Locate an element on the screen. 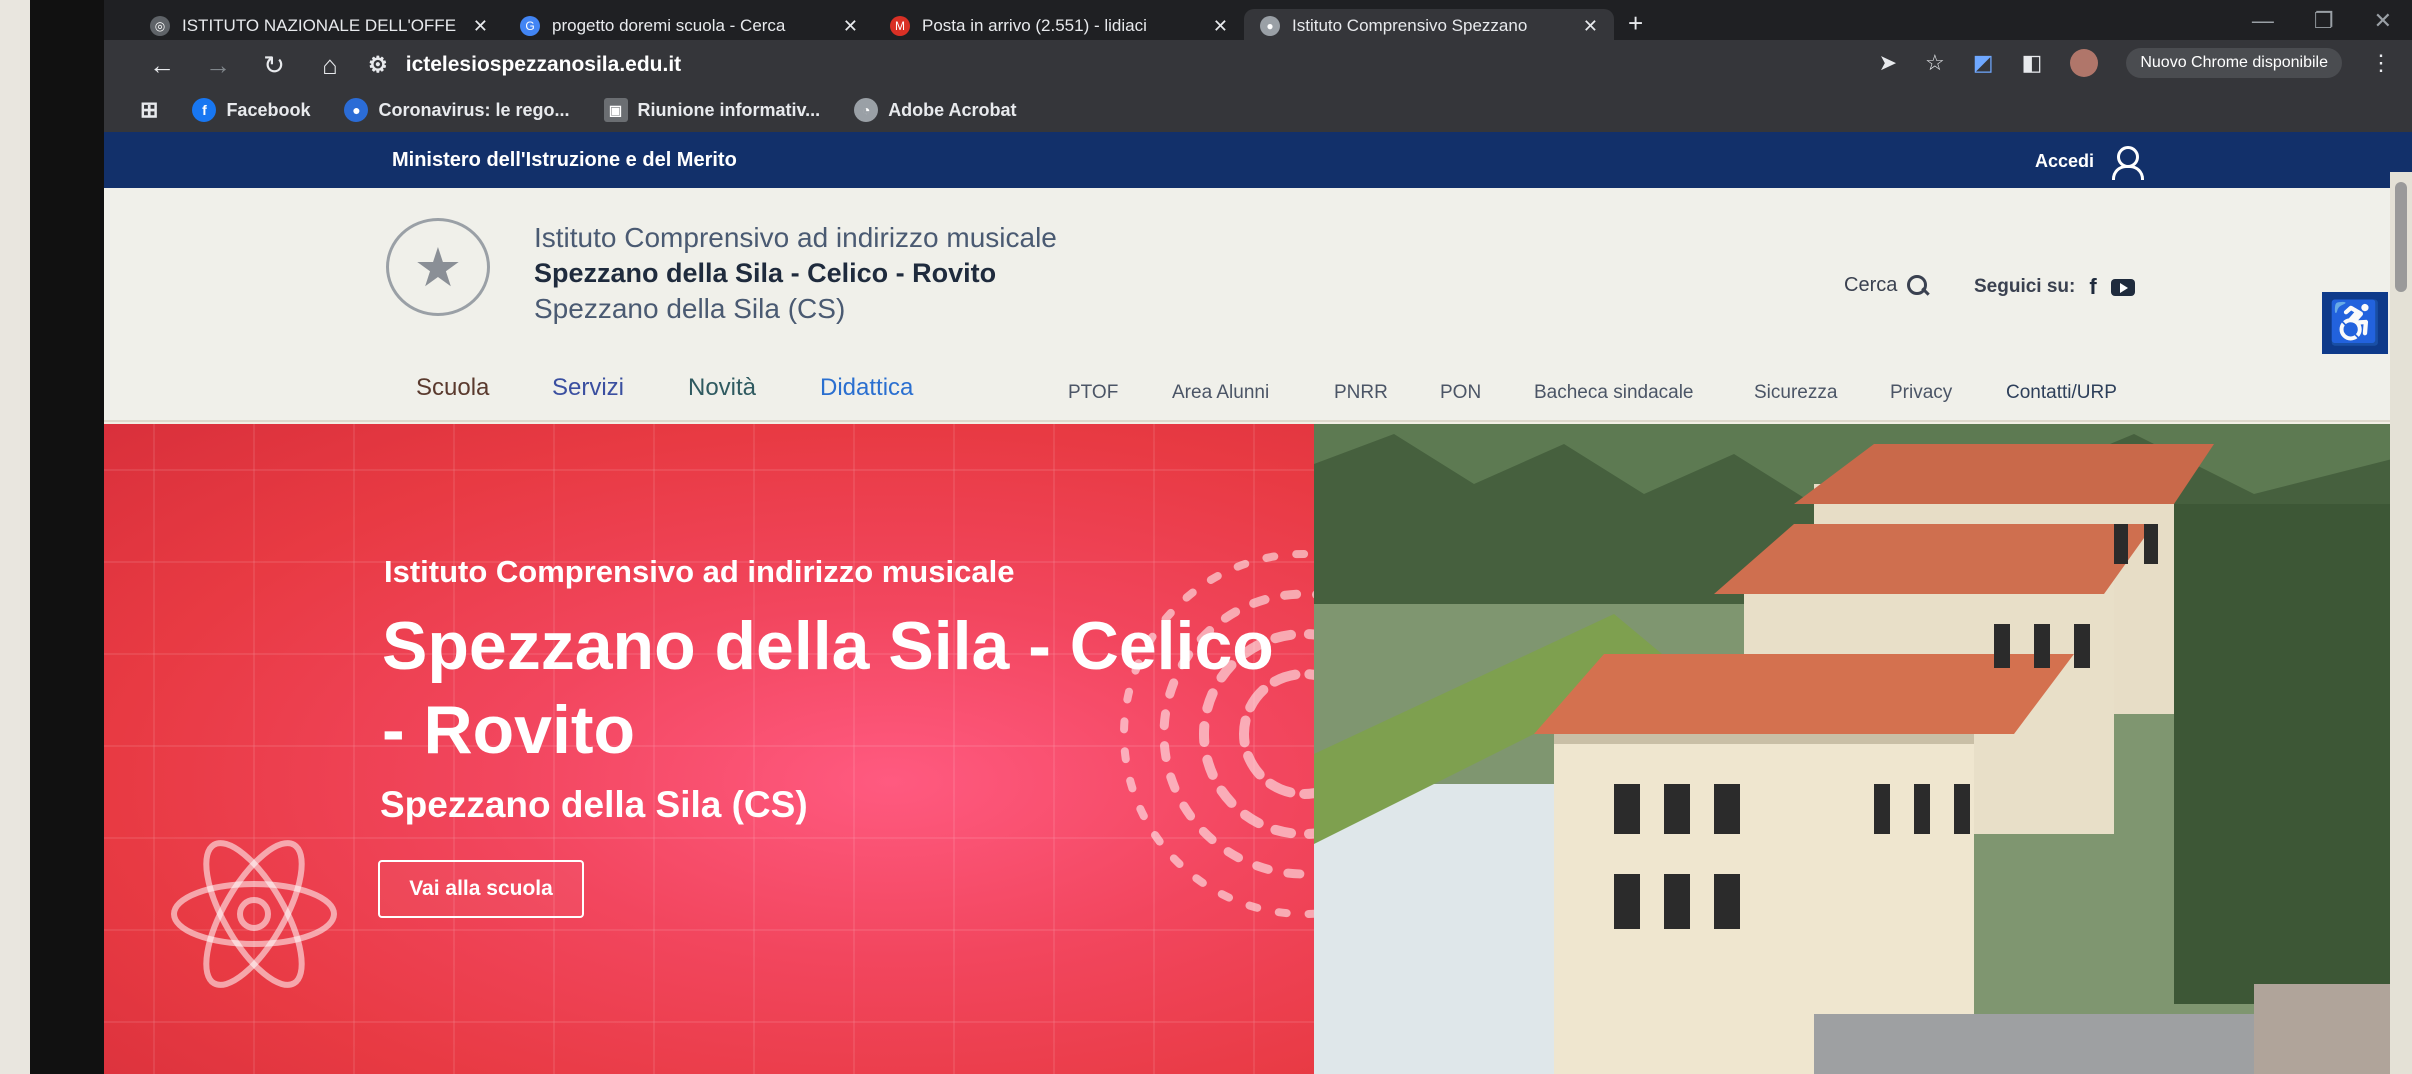 Image resolution: width=2412 pixels, height=1074 pixels. acrobat-icon: ◔ is located at coordinates (866, 110).